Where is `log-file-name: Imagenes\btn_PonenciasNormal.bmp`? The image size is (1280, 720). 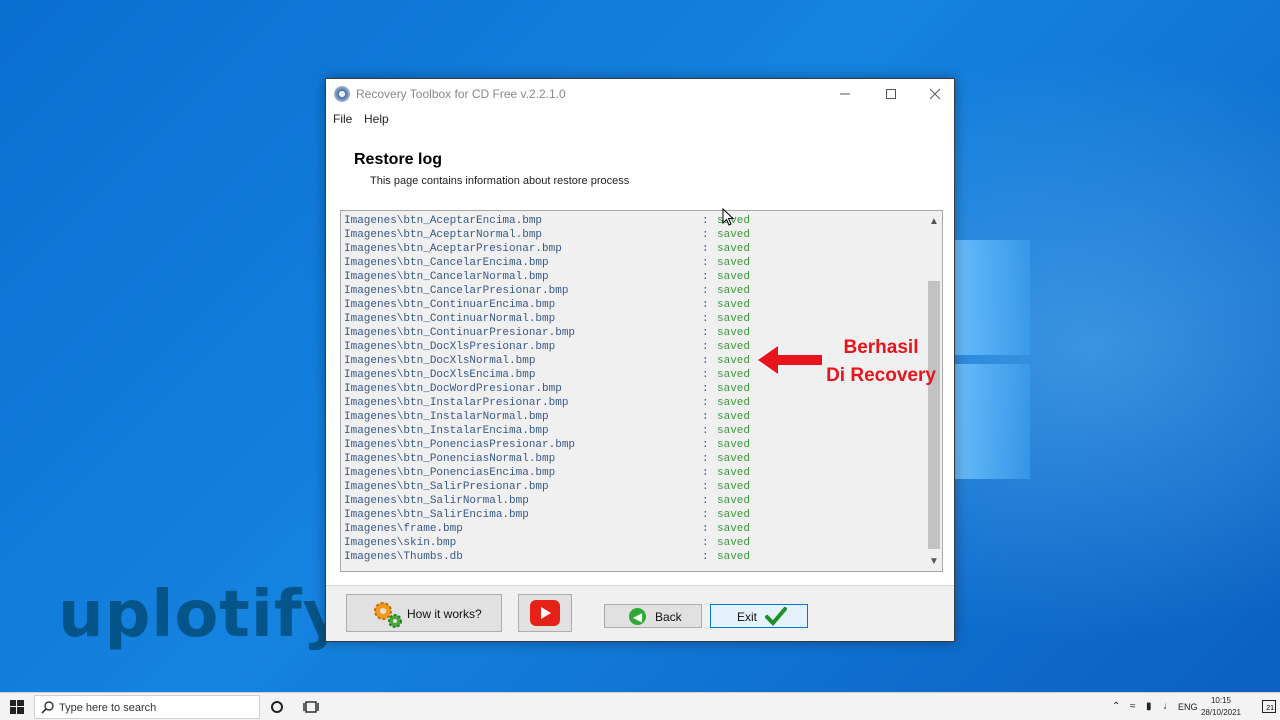
log-file-name: Imagenes\btn_PonenciasNormal.bmp is located at coordinates (450, 459).